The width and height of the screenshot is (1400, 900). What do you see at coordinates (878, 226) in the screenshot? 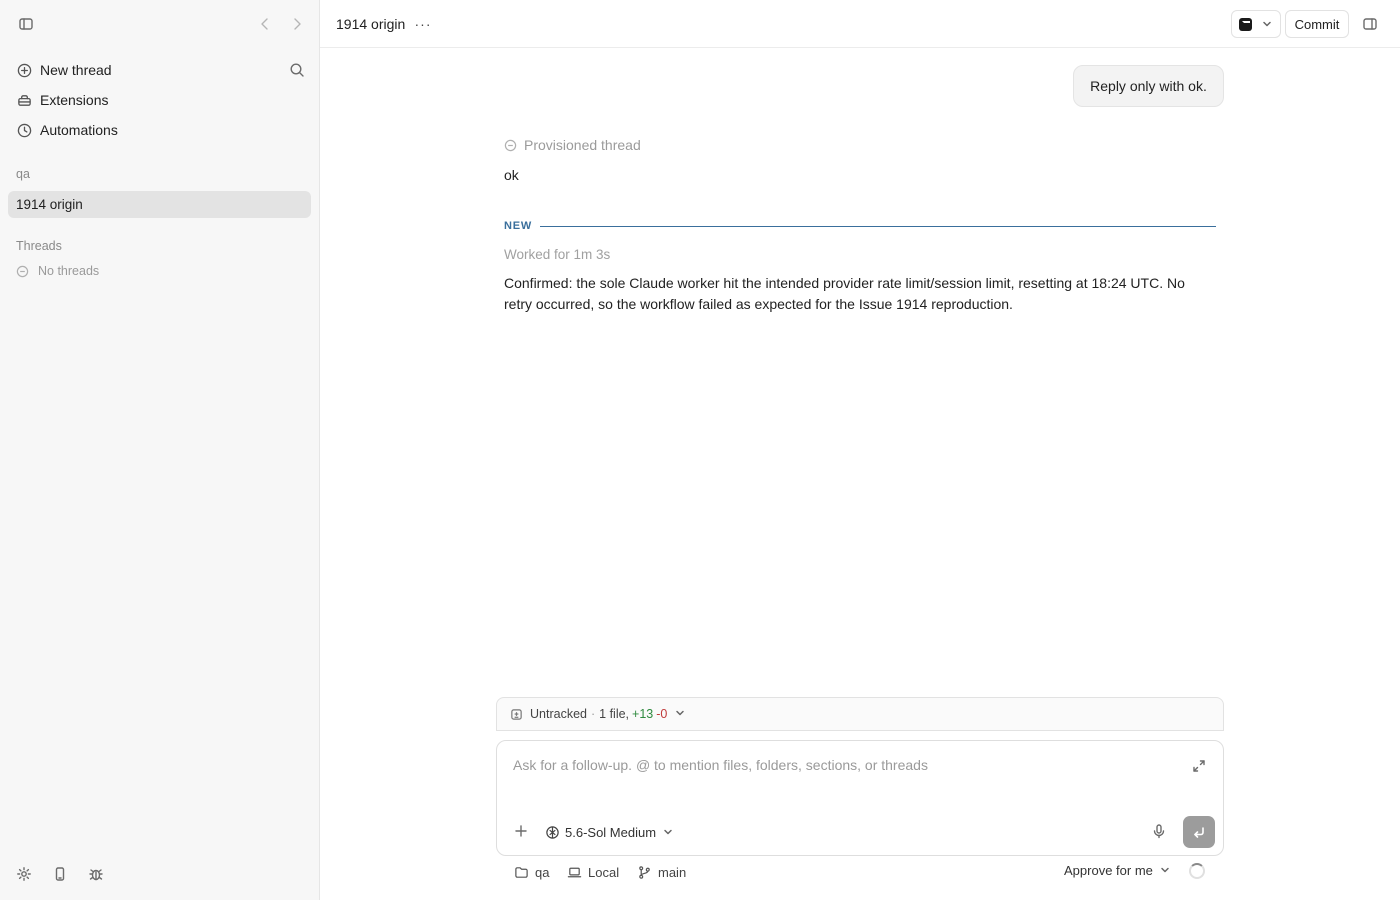
I see `divider-line` at bounding box center [878, 226].